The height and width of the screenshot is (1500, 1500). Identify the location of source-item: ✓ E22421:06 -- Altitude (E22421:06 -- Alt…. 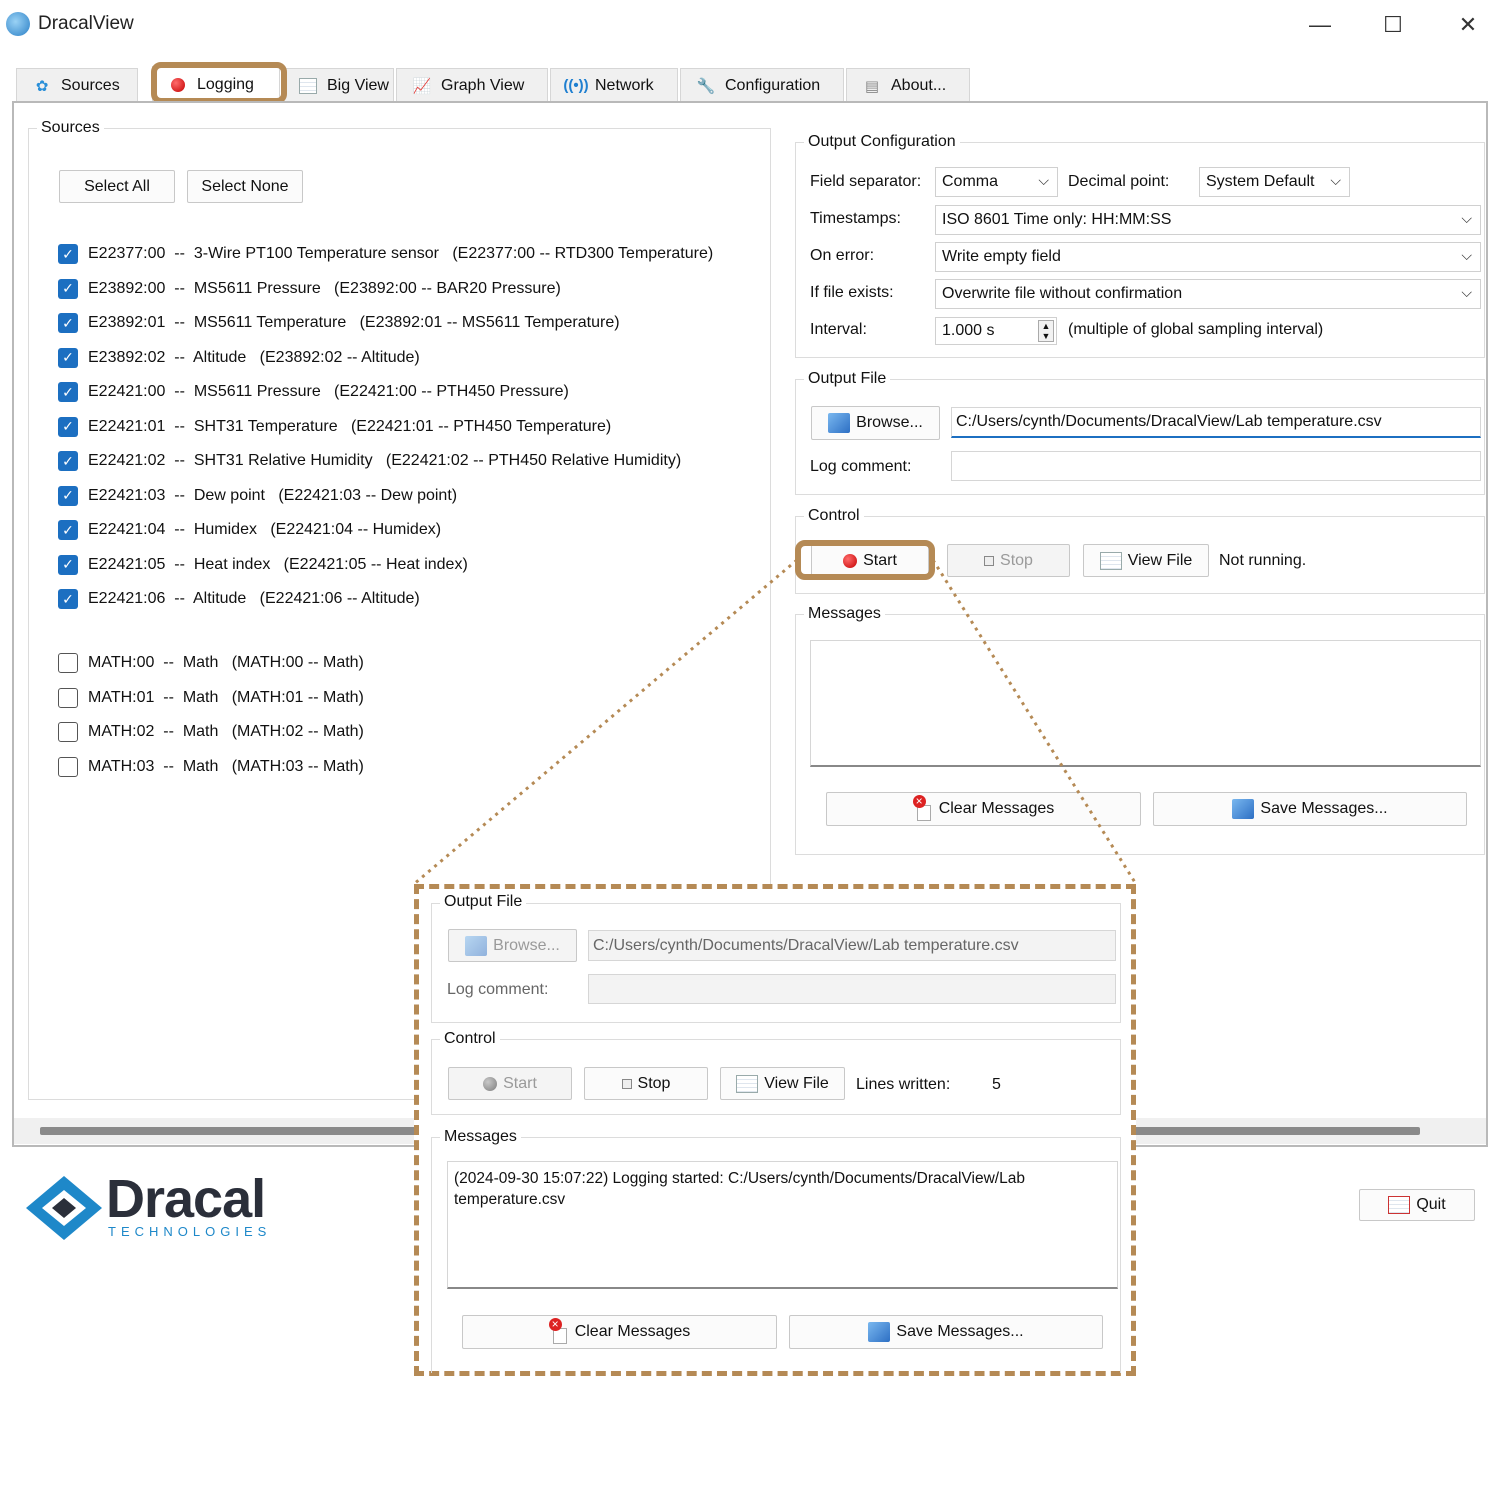
(385, 599).